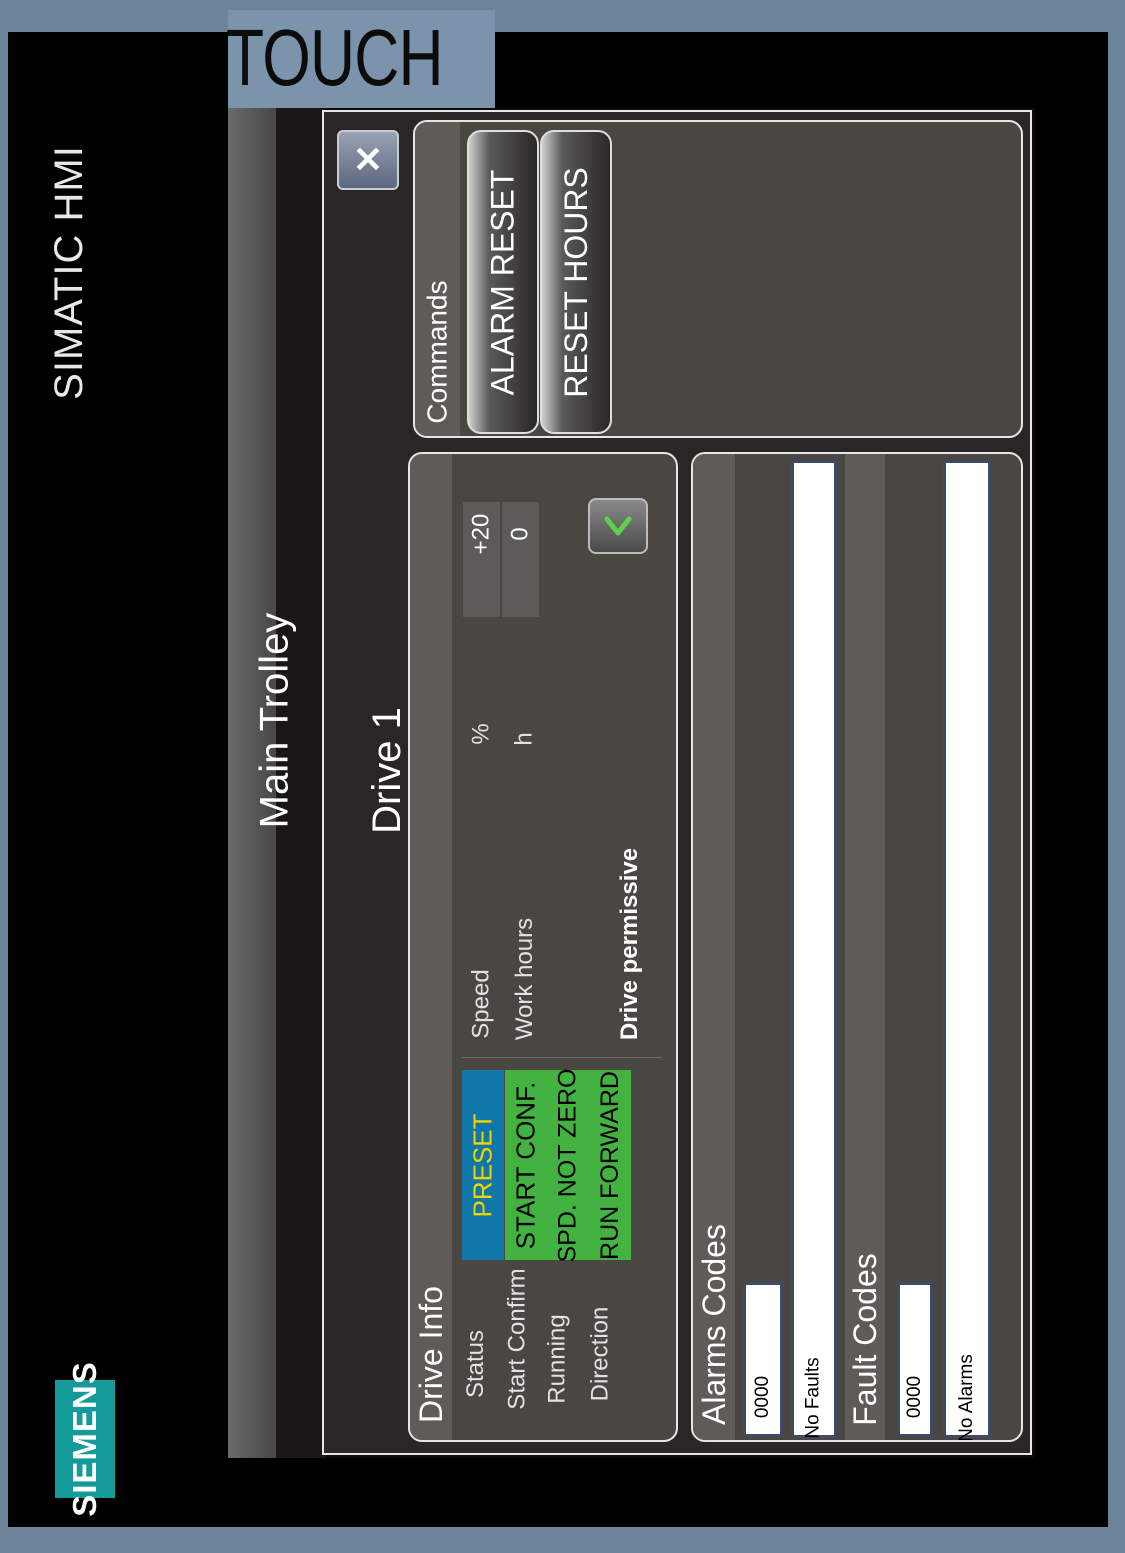 The width and height of the screenshot is (1125, 1553). I want to click on speed-unit: %, so click(482, 734).